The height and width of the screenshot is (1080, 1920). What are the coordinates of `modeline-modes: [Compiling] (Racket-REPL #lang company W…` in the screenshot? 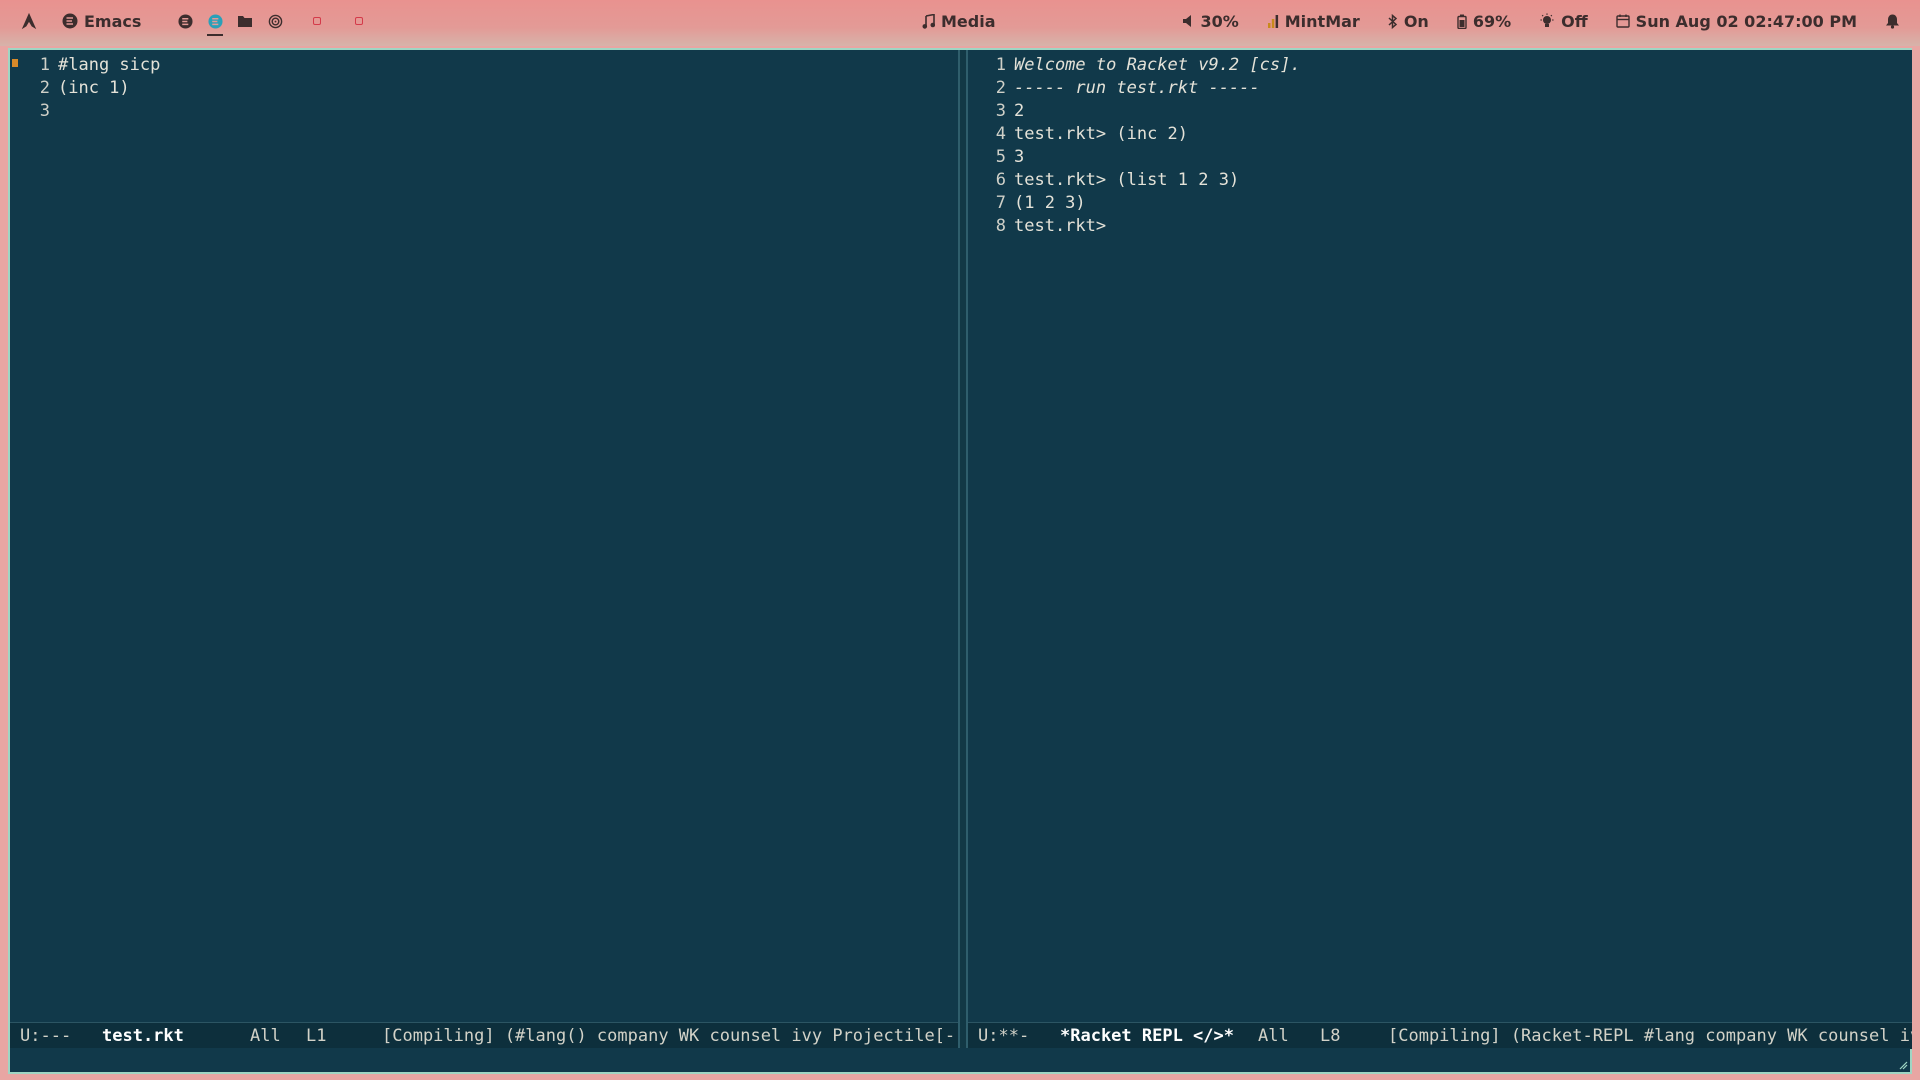 It's located at (1650, 1036).